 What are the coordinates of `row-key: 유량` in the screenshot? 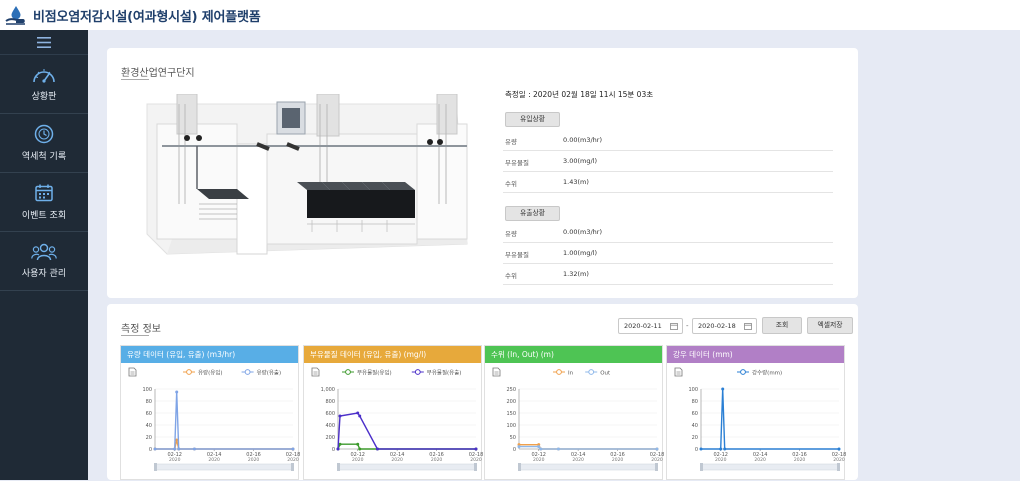 It's located at (511, 234).